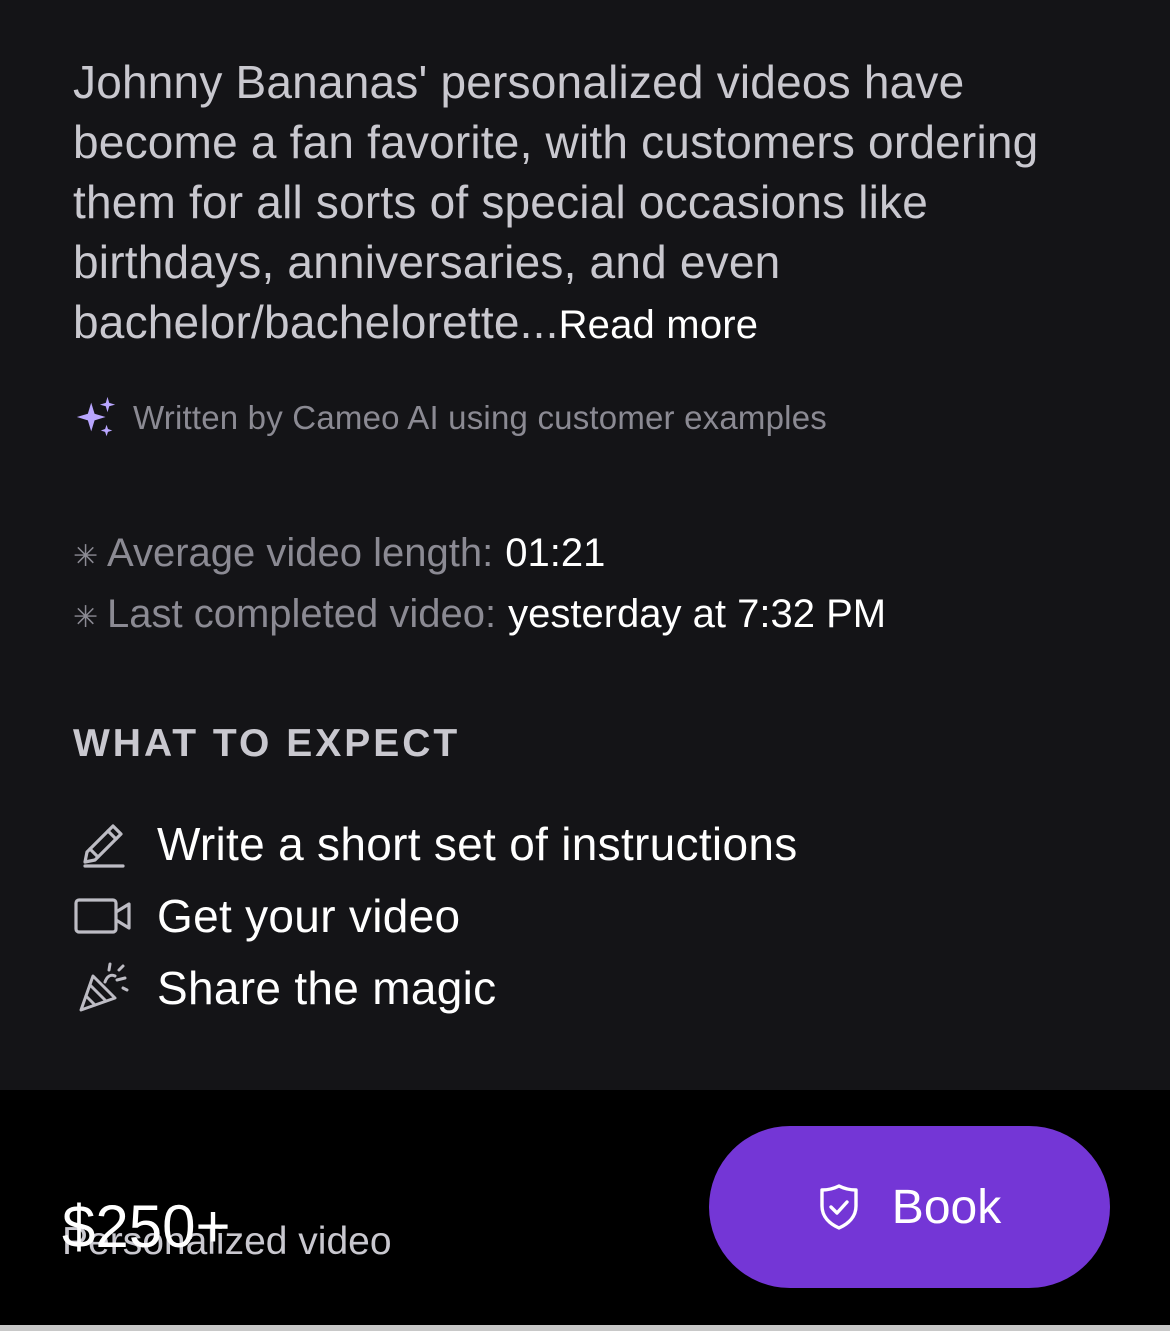 The width and height of the screenshot is (1170, 1331). I want to click on expect-item-get-video: Get your video, so click(435, 916).